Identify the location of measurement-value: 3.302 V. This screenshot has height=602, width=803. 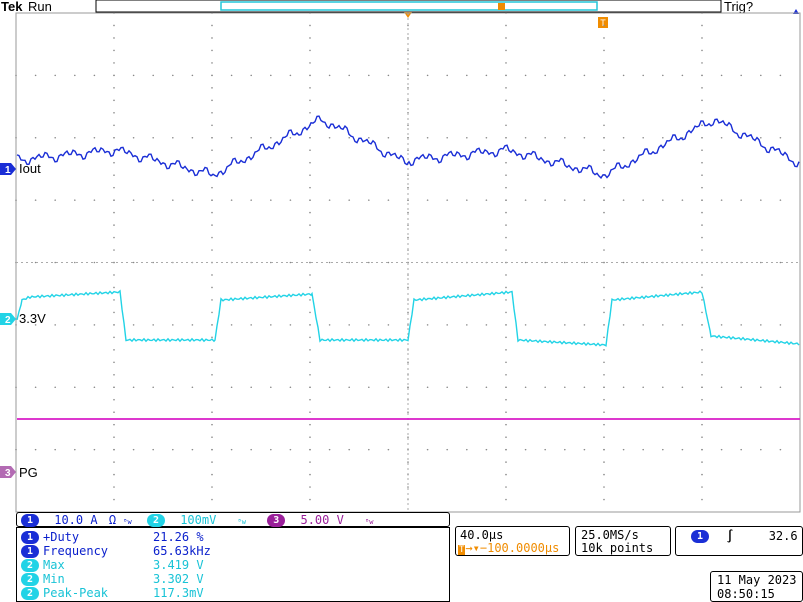
(178, 579).